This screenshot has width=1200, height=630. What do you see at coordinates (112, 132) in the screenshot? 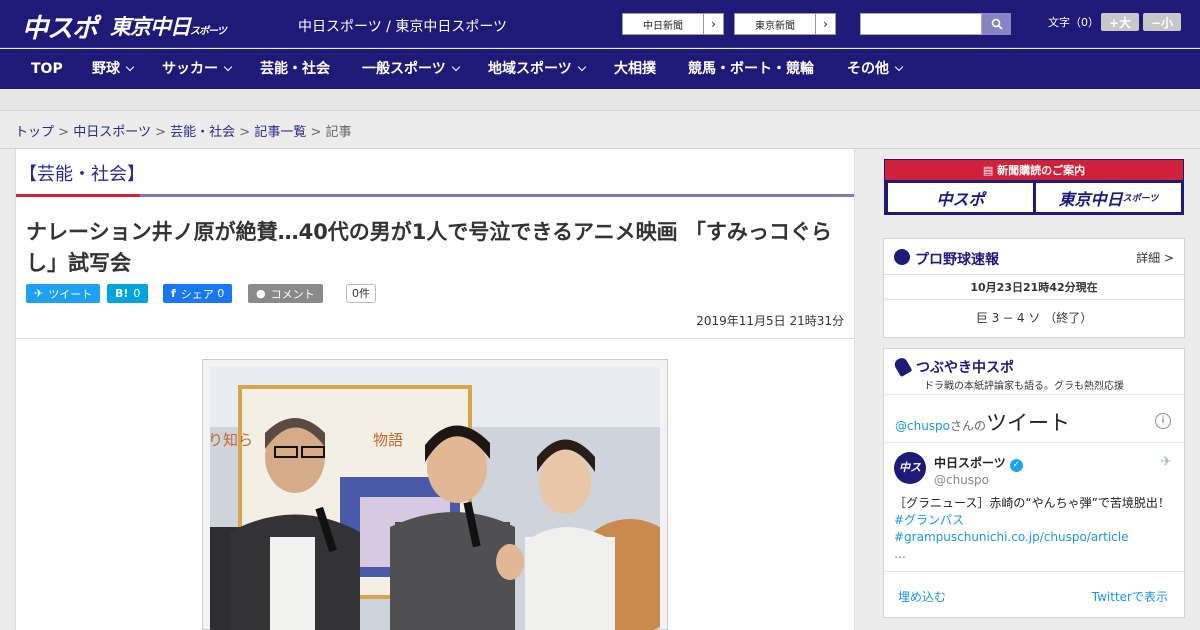
I see `breadcrumb-link-chunichi-sports: 中日スポーツ` at bounding box center [112, 132].